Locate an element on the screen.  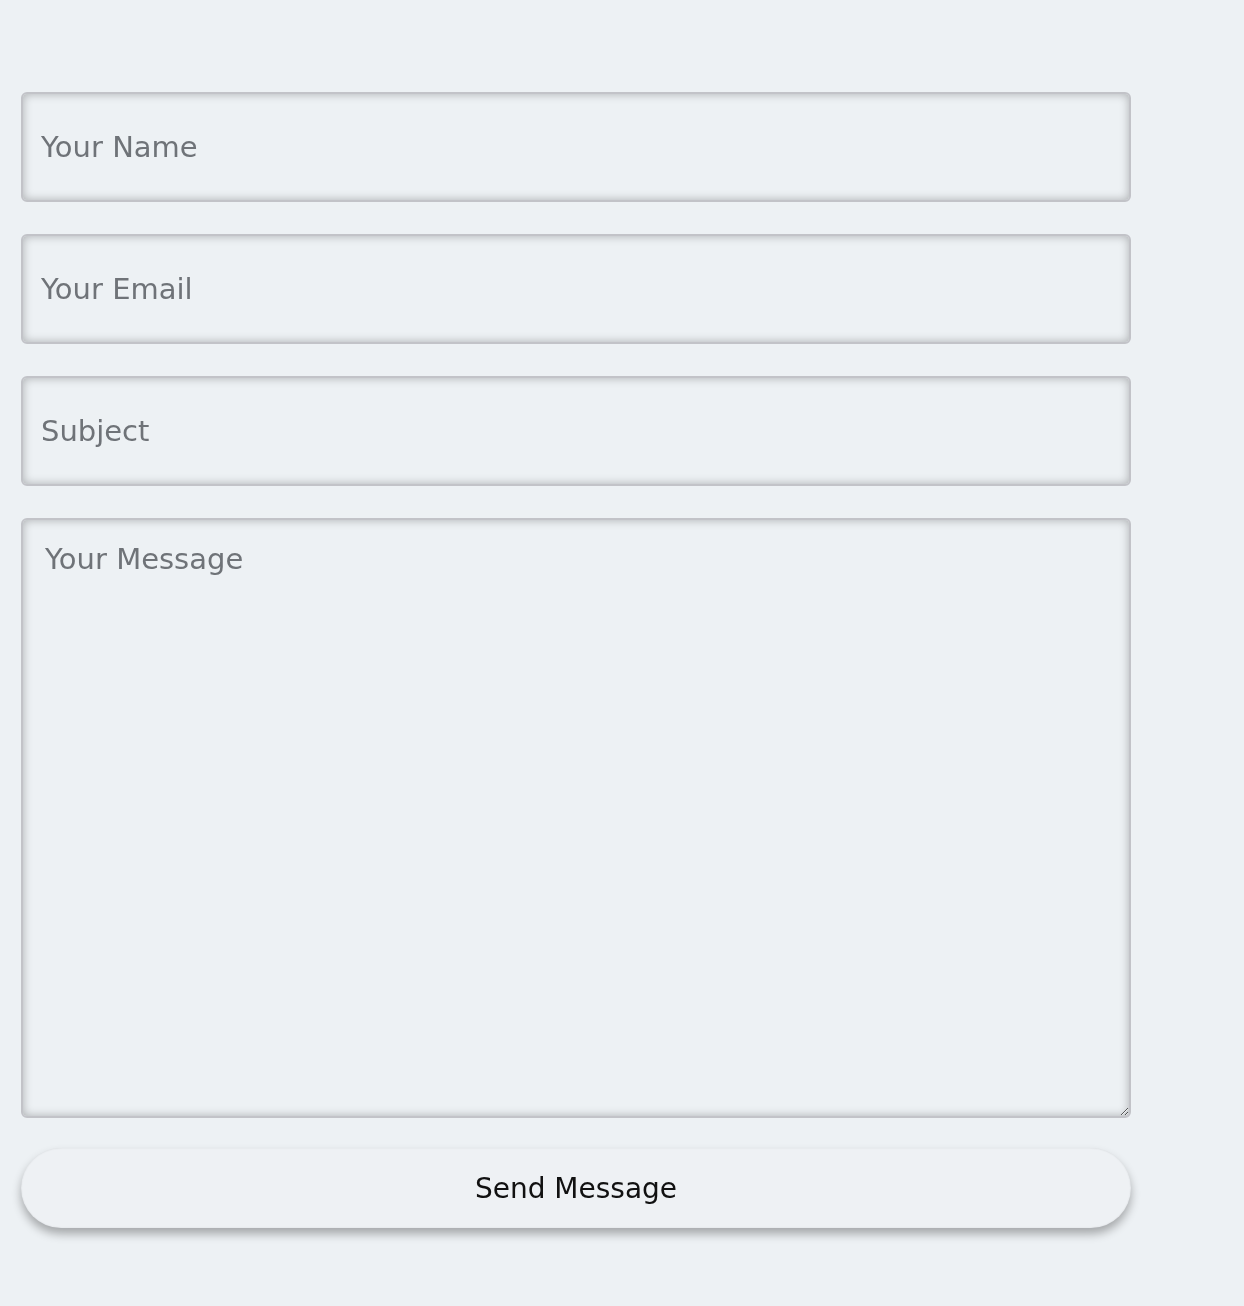
input-field: Your Email is located at coordinates (576, 289).